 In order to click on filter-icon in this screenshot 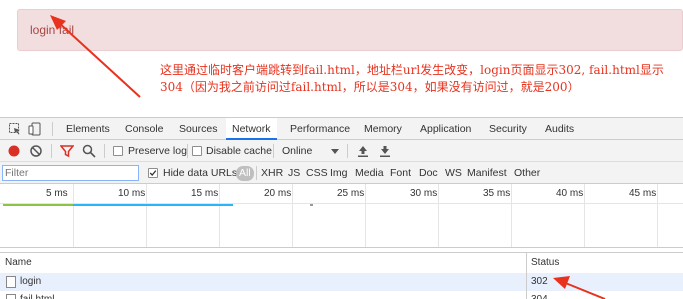, I will do `click(67, 151)`.